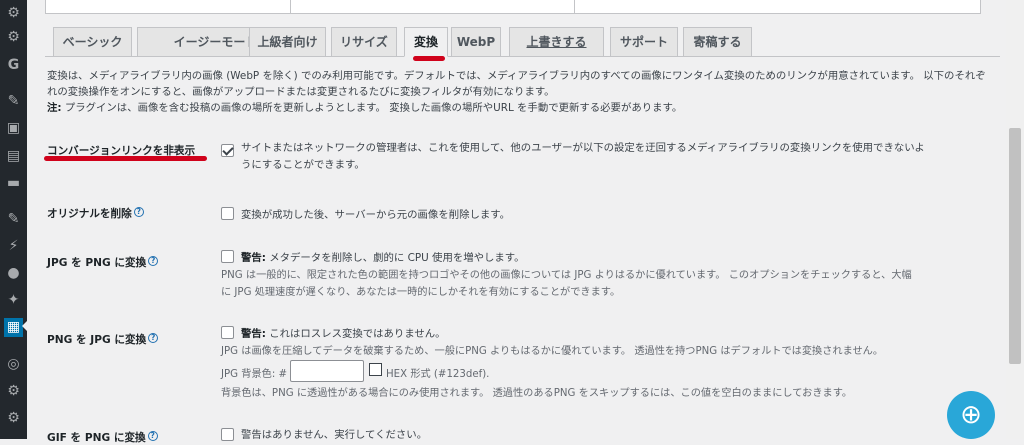 The width and height of the screenshot is (1024, 445). Describe the element at coordinates (438, 374) in the screenshot. I see `hex-format-hint: HEX 形式 (#123def).` at that location.